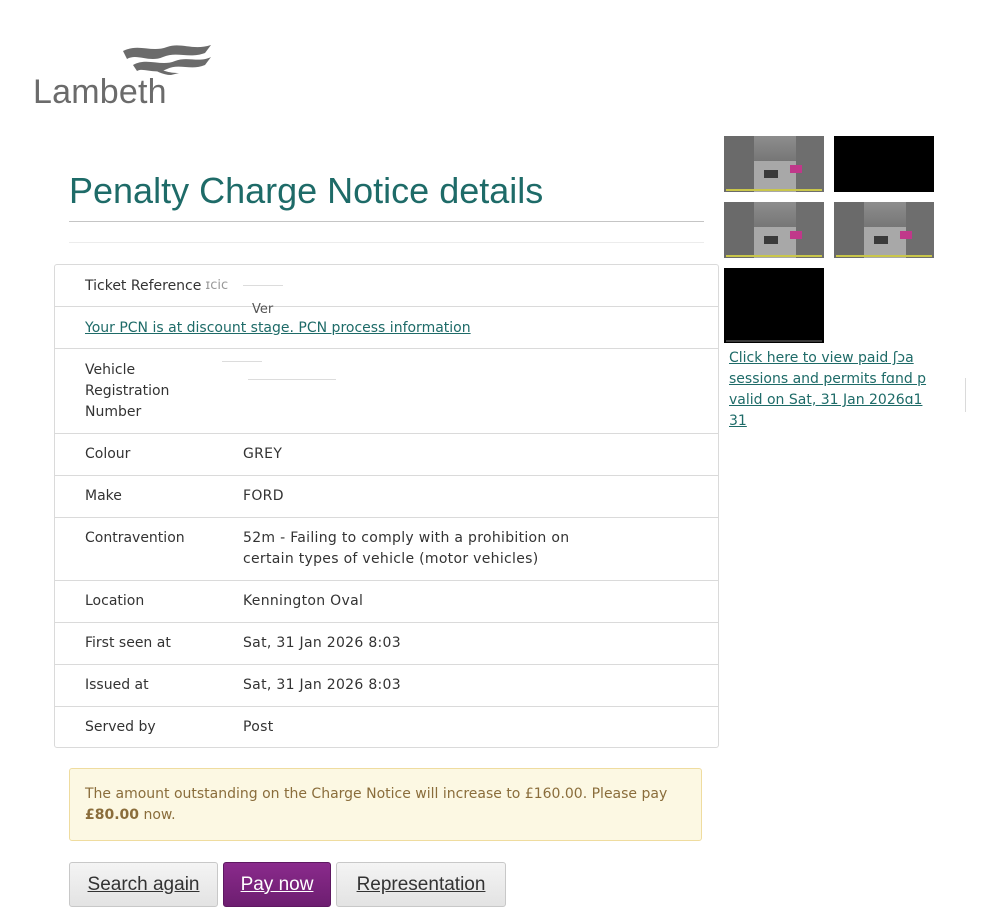 The image size is (1001, 919). Describe the element at coordinates (120, 726) in the screenshot. I see `served-by-label: Served by` at that location.